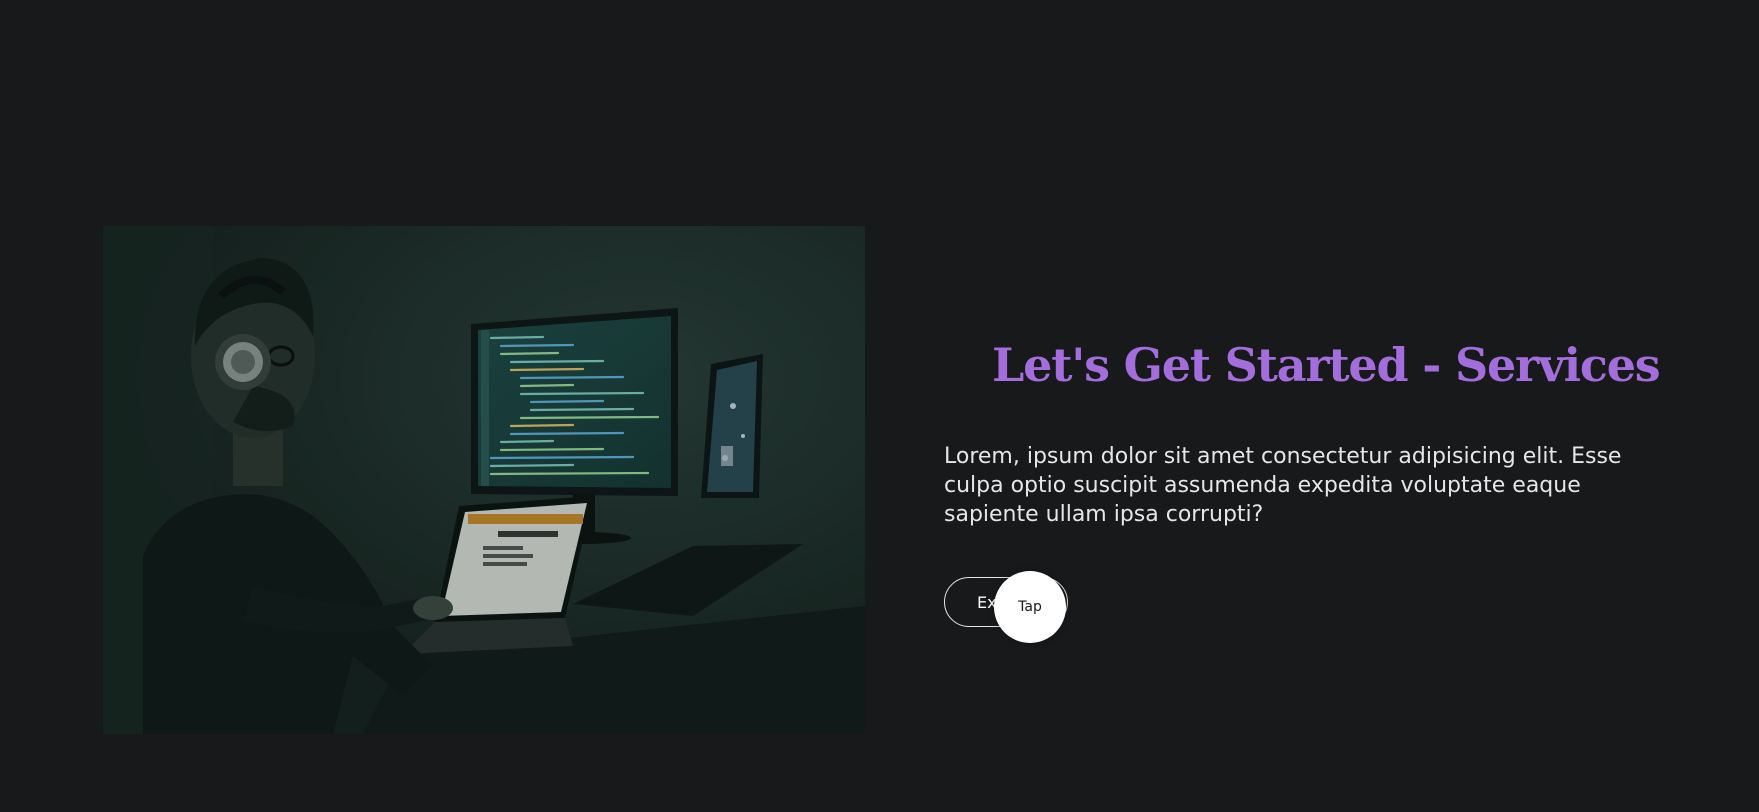 Image resolution: width=1759 pixels, height=812 pixels. I want to click on tap-cursor-indicator: Tap, so click(1030, 607).